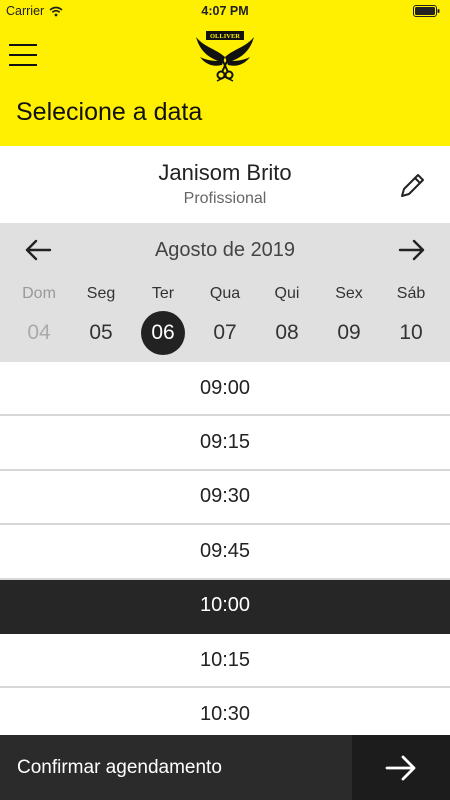 The width and height of the screenshot is (450, 800). What do you see at coordinates (411, 293) in the screenshot?
I see `weekday-label: Sáb` at bounding box center [411, 293].